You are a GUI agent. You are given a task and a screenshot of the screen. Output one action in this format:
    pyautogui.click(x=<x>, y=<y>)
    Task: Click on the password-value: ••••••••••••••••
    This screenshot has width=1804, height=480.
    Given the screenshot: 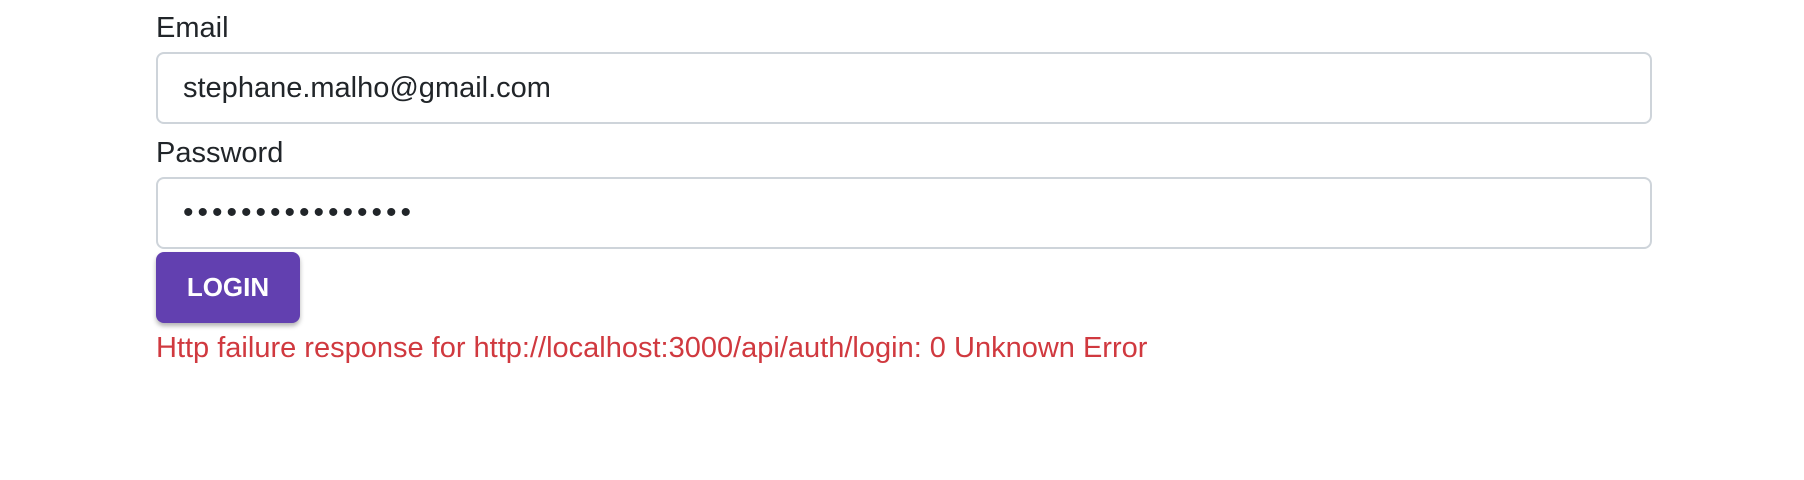 What is the action you would take?
    pyautogui.click(x=299, y=212)
    